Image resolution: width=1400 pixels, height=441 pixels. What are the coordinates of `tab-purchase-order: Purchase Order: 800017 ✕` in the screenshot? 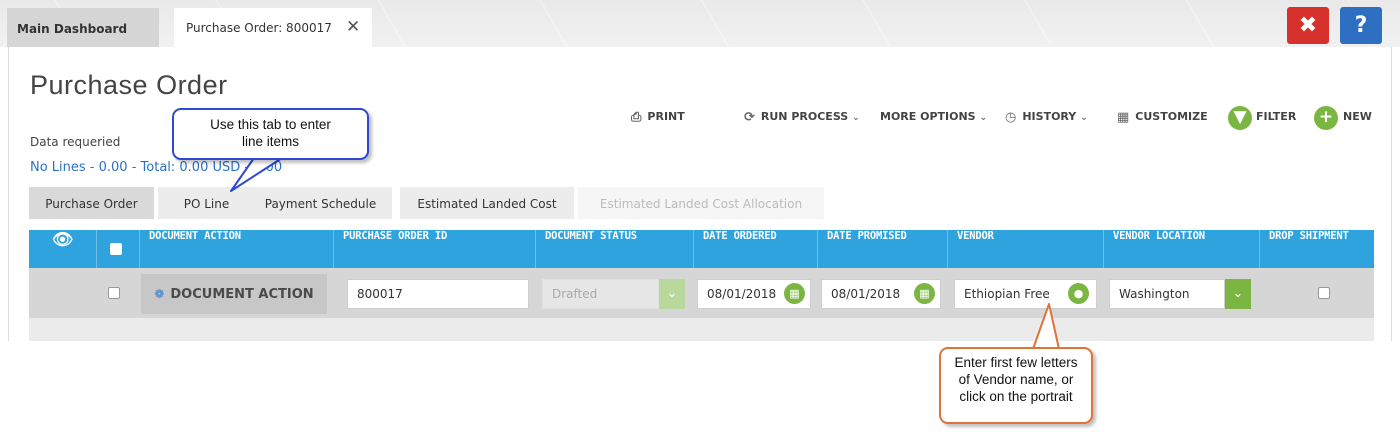 It's located at (273, 27).